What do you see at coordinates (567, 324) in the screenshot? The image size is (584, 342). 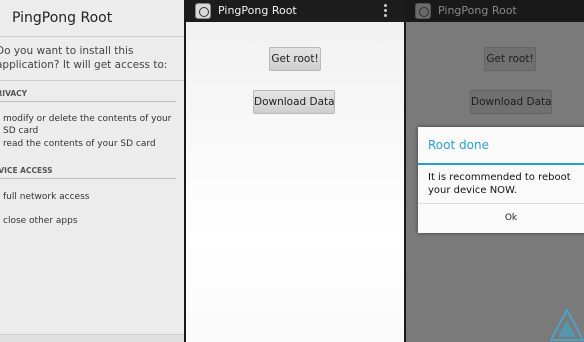 I see `triangle-logo-watermark-icon` at bounding box center [567, 324].